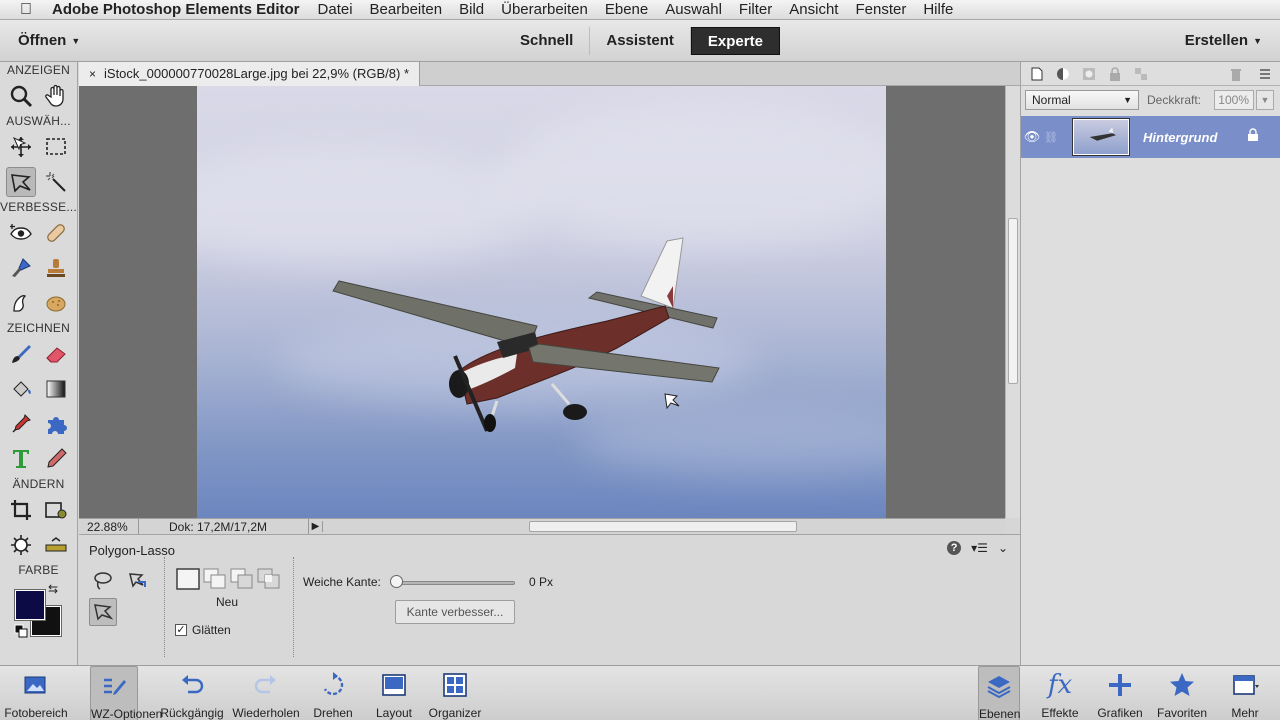  Describe the element at coordinates (1223, 40) in the screenshot. I see `create-button: Erstellen ▼` at that location.